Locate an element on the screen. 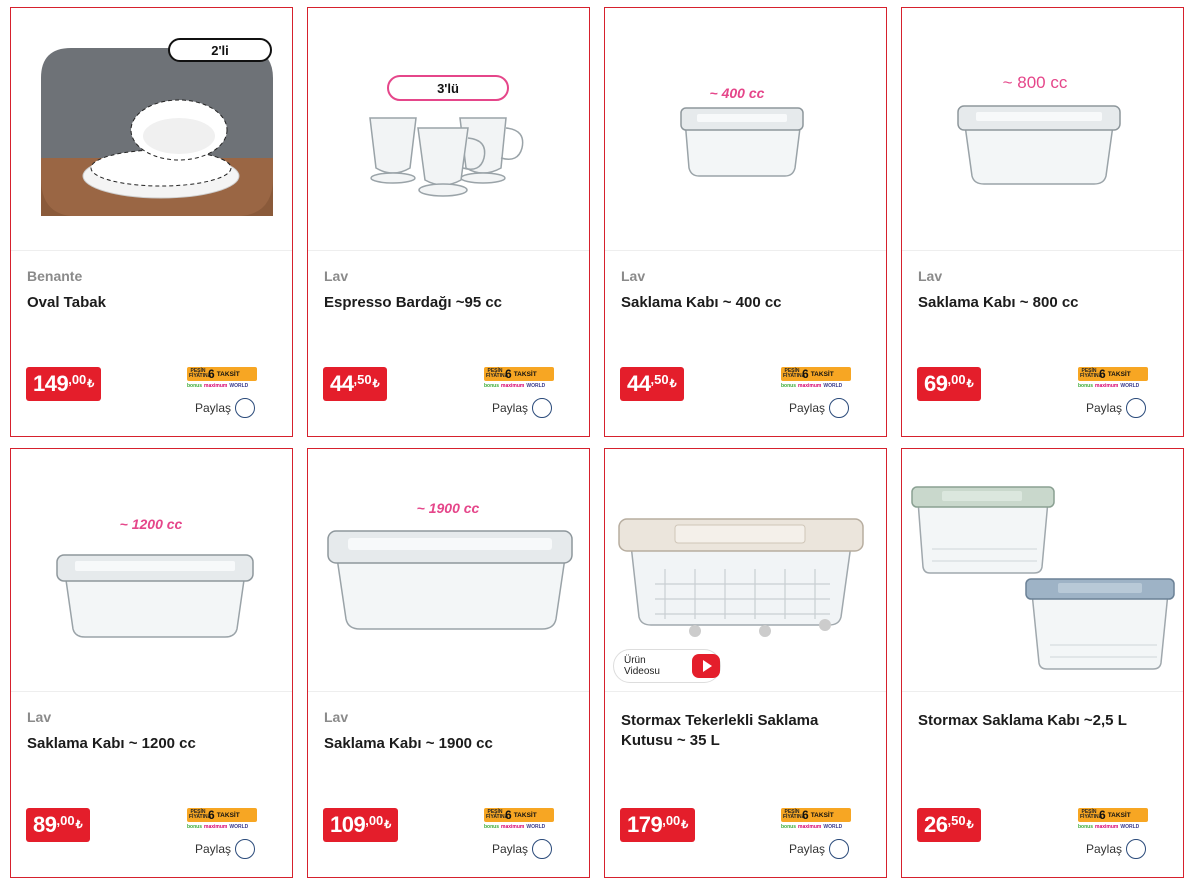 The image size is (1192, 884). product-title: Stormax Tekerlekli Saklama Kutusu ~ 35 L is located at coordinates (746, 731).